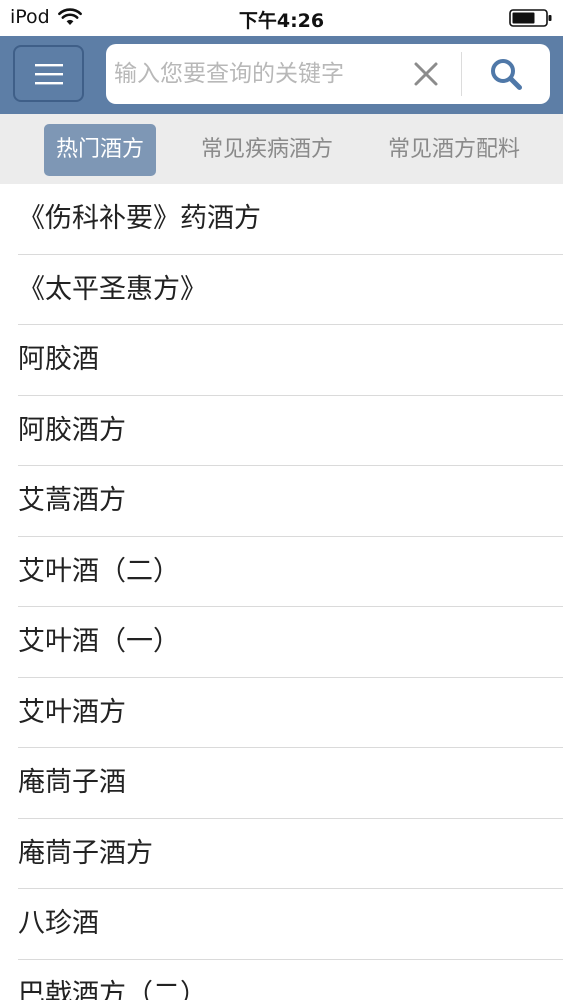 The image size is (563, 1000). Describe the element at coordinates (461, 74) in the screenshot. I see `search-divider` at that location.